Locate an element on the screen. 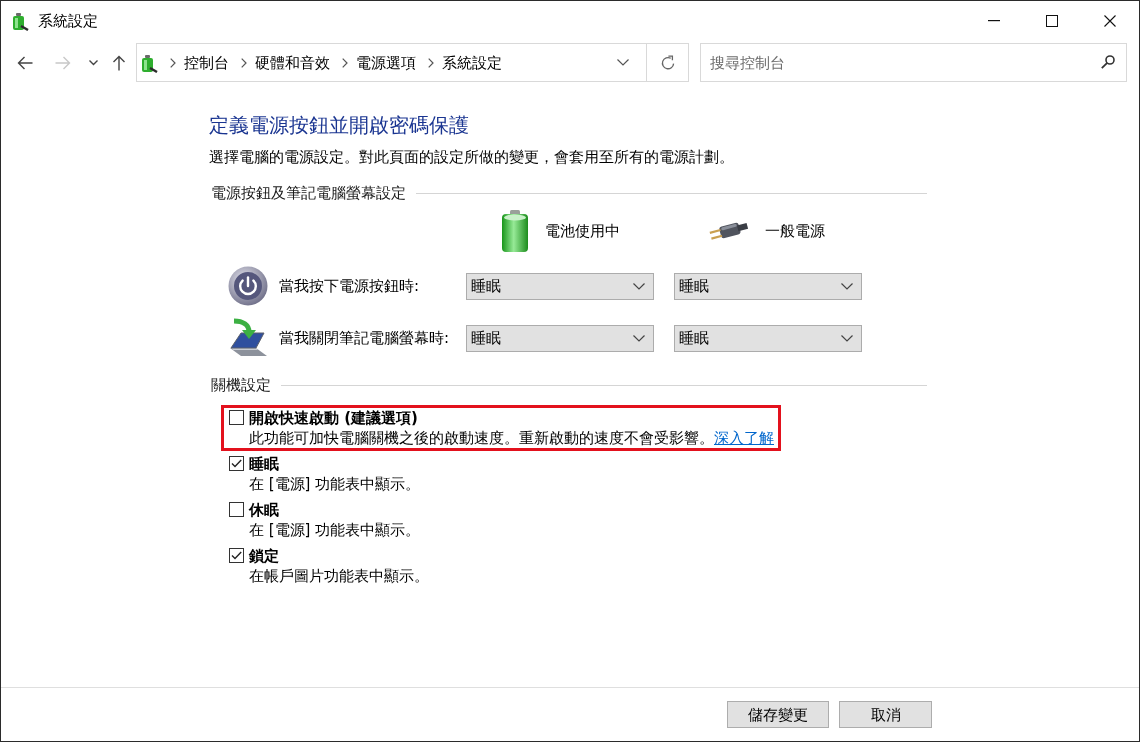  back-arrow-icon is located at coordinates (25, 62).